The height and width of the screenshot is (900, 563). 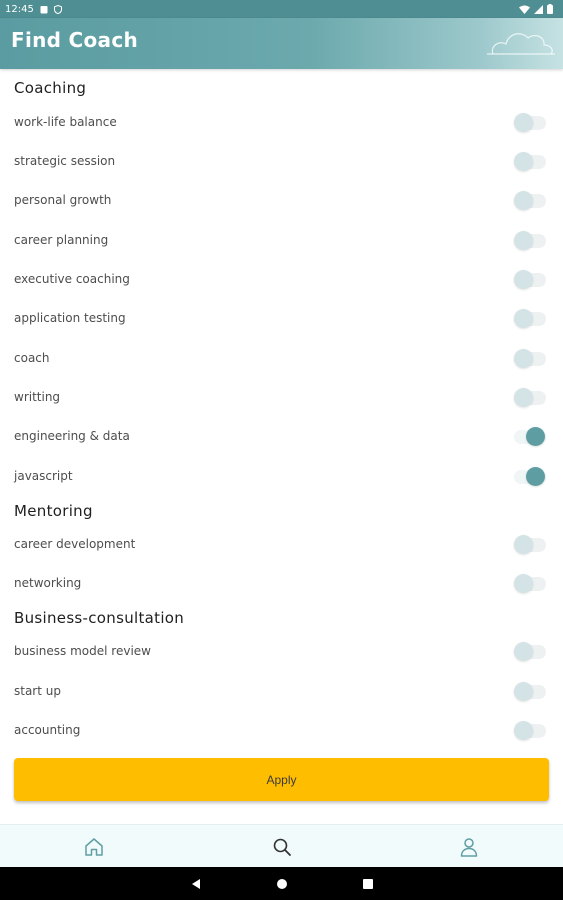 I want to click on recents-icon, so click(x=368, y=884).